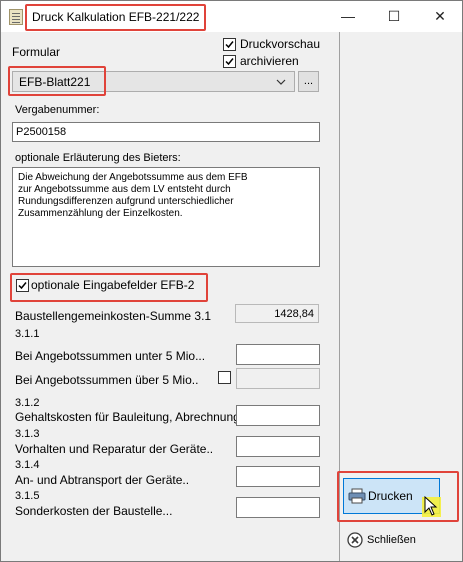  I want to click on section-3-1-2: 3.1.2, so click(27, 403).